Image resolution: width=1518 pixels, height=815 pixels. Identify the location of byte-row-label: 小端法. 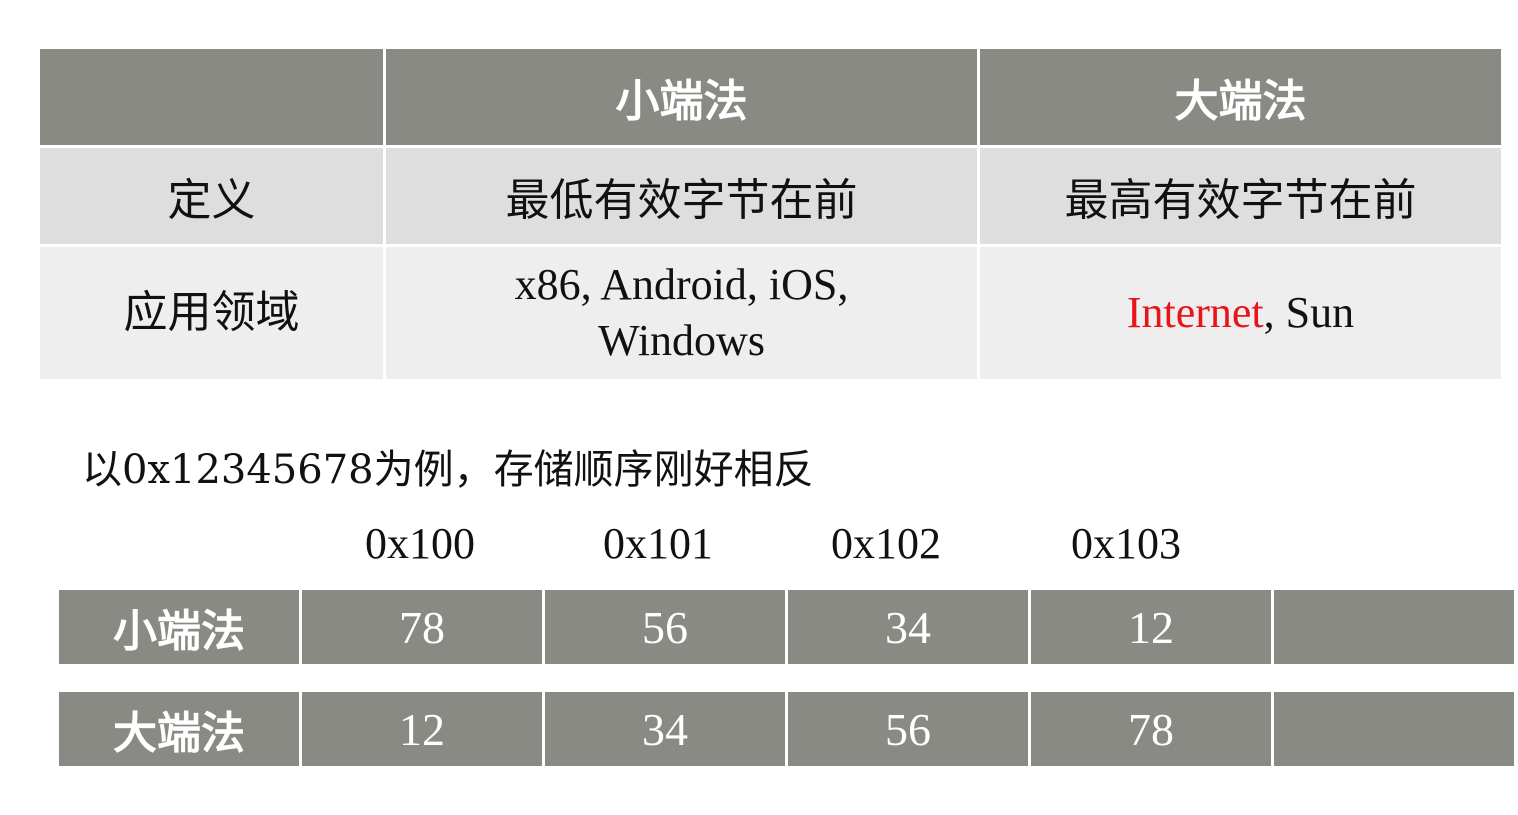
(179, 627).